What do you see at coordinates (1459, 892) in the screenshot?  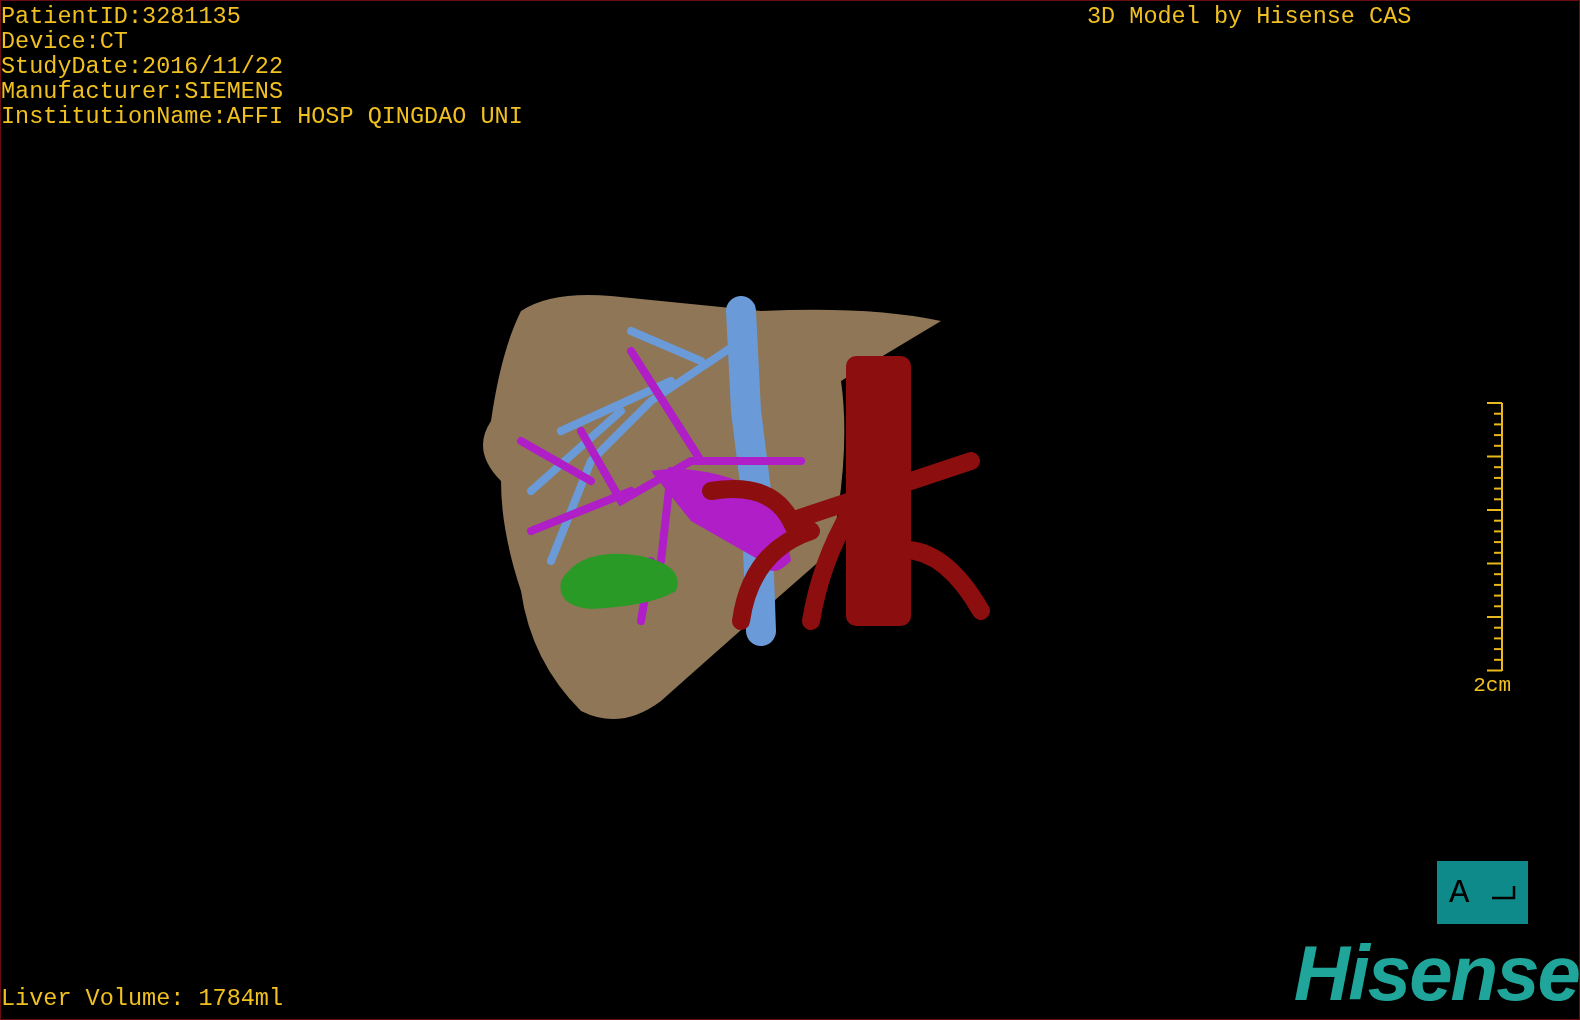 I see `orientation-label: A` at bounding box center [1459, 892].